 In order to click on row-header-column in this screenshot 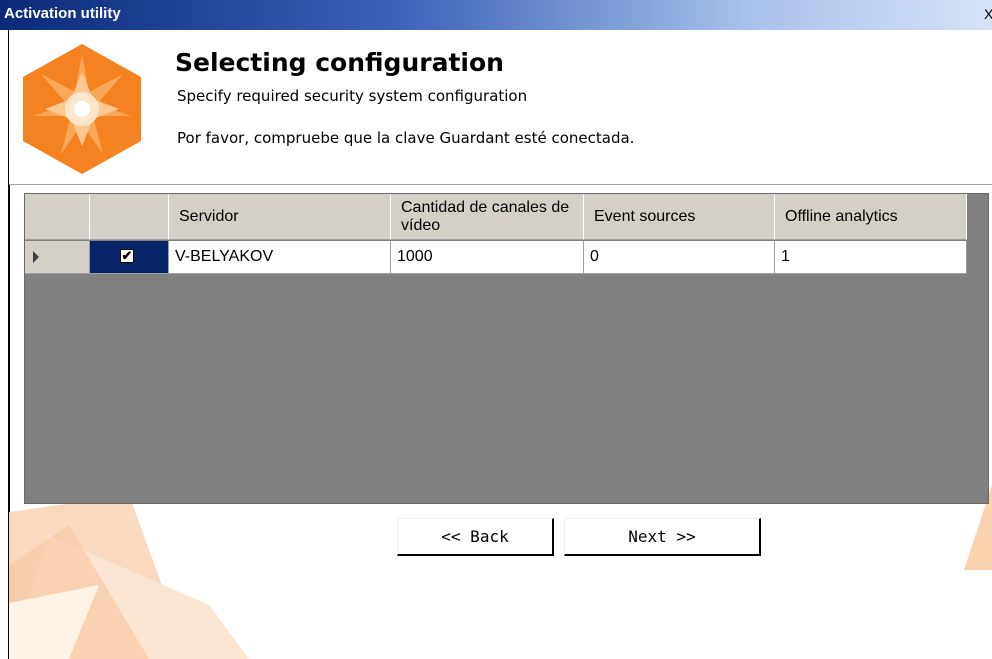, I will do `click(57, 217)`.